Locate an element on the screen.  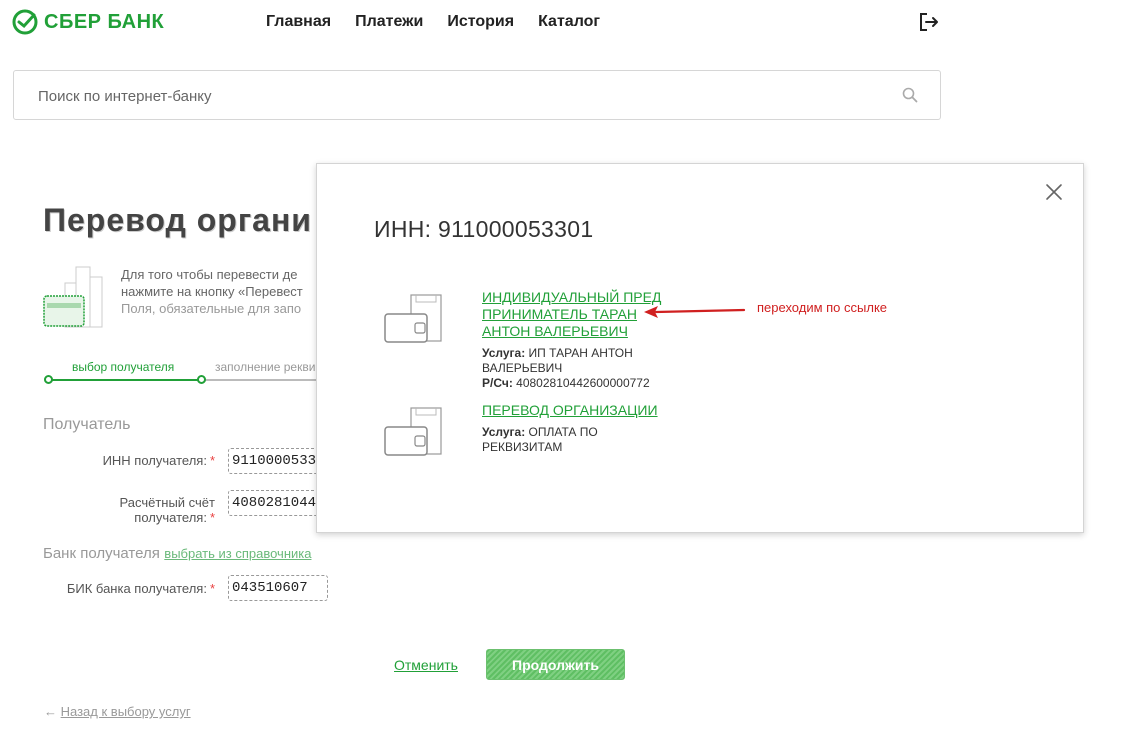
logo-text: СБЕР БАНК is located at coordinates (104, 21).